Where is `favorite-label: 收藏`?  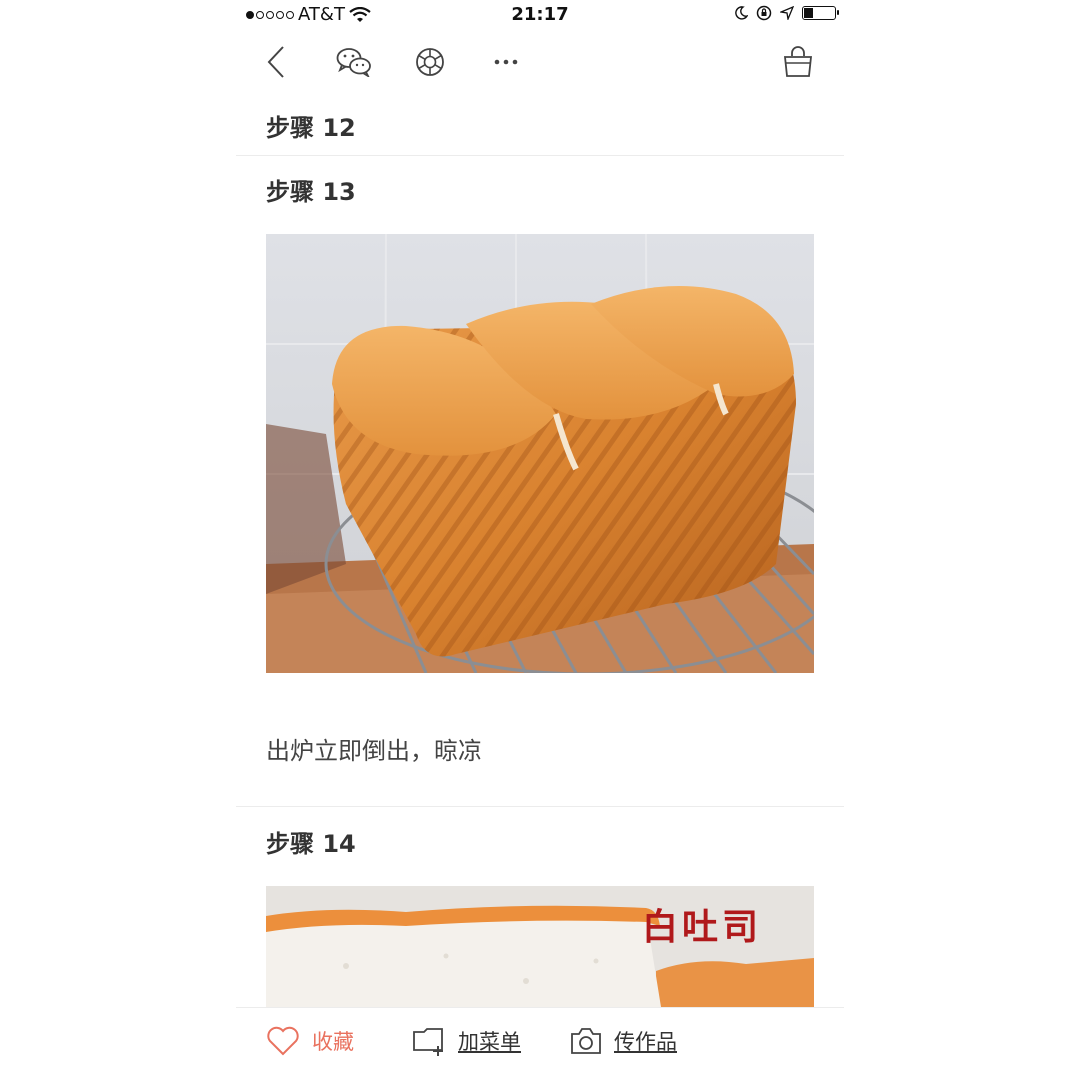 favorite-label: 收藏 is located at coordinates (333, 1042).